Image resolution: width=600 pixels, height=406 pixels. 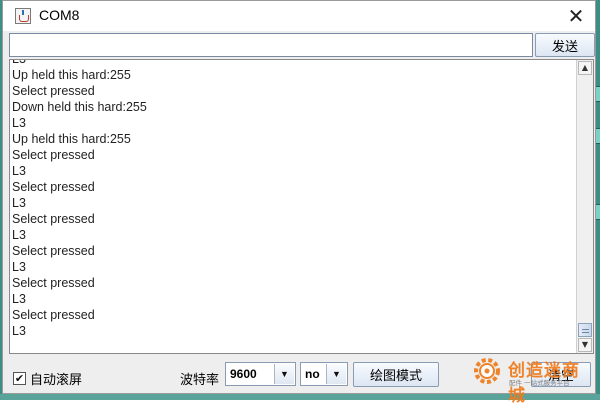 What do you see at coordinates (243, 374) in the screenshot?
I see `baud-rate-value: 9600` at bounding box center [243, 374].